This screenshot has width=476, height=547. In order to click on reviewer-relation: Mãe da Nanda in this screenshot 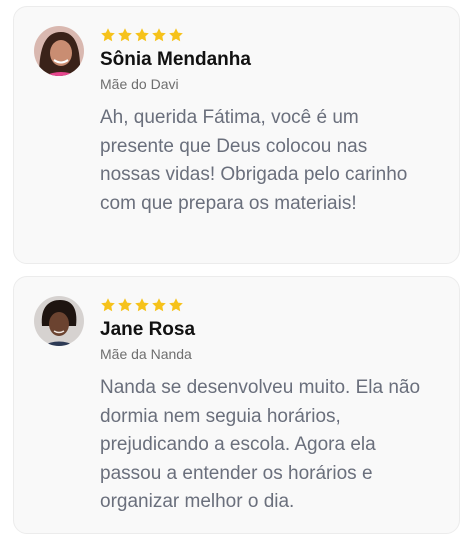, I will do `click(146, 354)`.